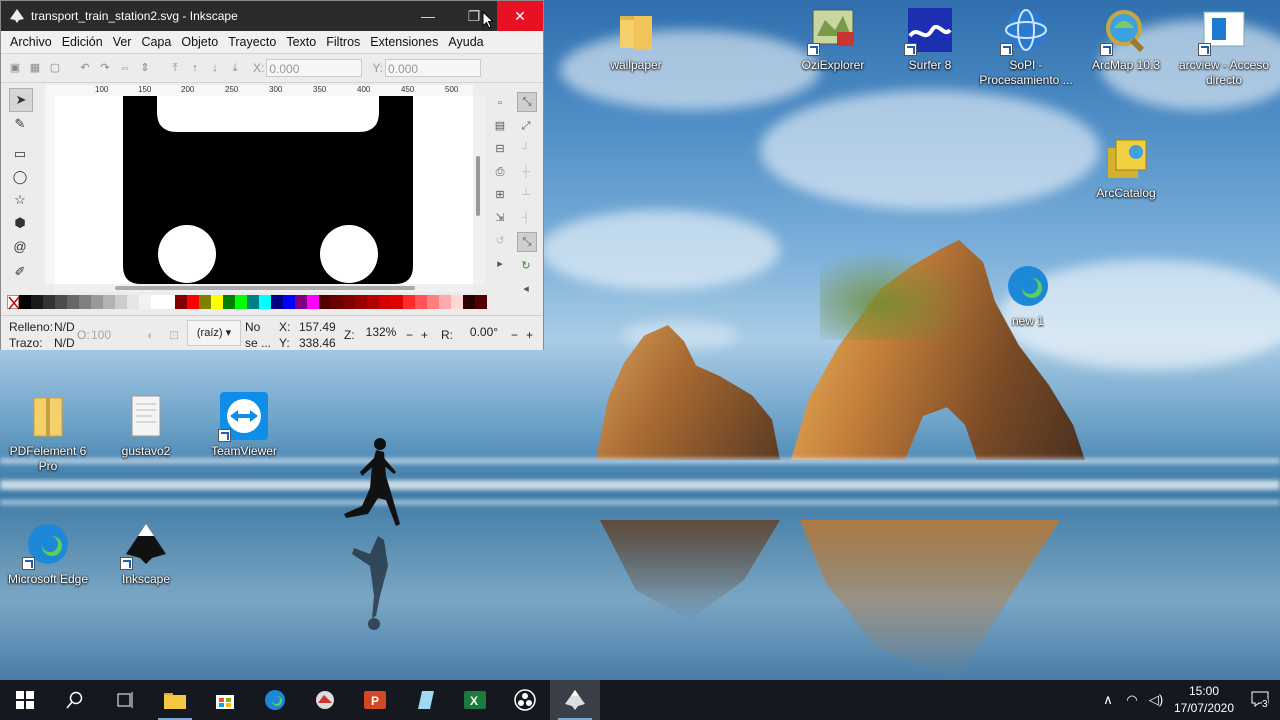  I want to click on desktop-icon-edge: Microsoft Edge, so click(48, 553).